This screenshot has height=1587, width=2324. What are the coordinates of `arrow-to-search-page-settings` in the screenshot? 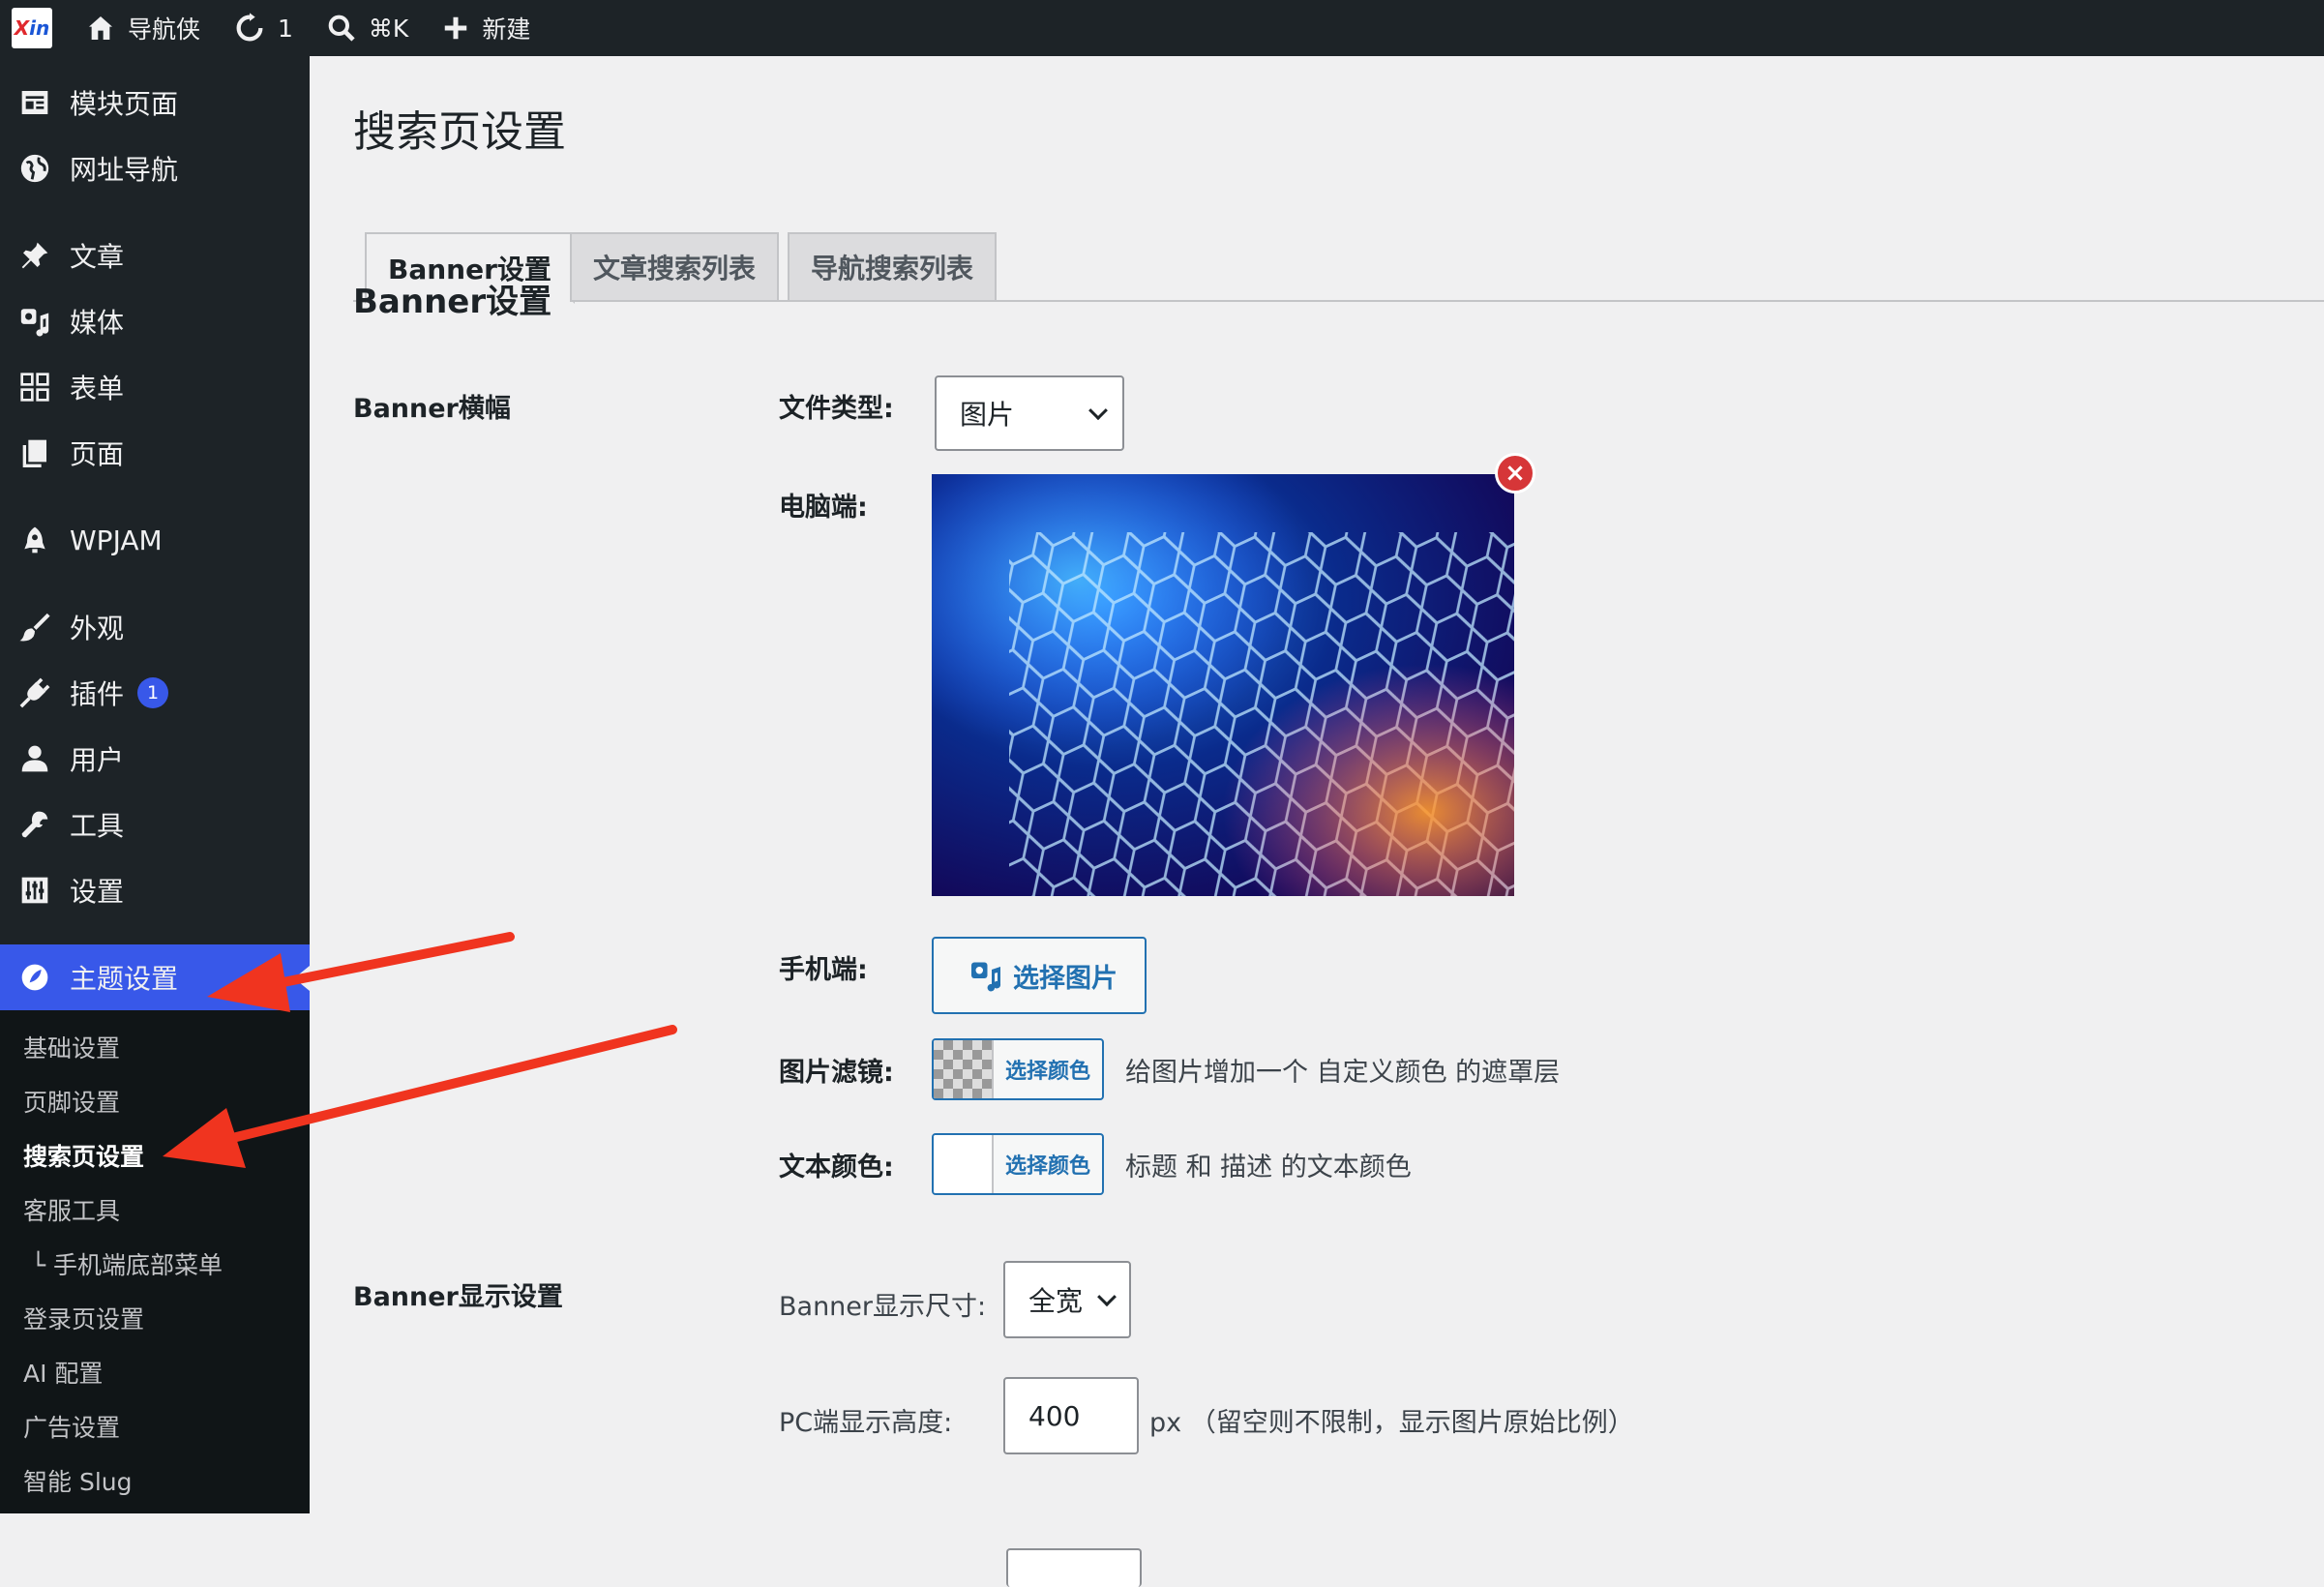 It's located at (420, 1096).